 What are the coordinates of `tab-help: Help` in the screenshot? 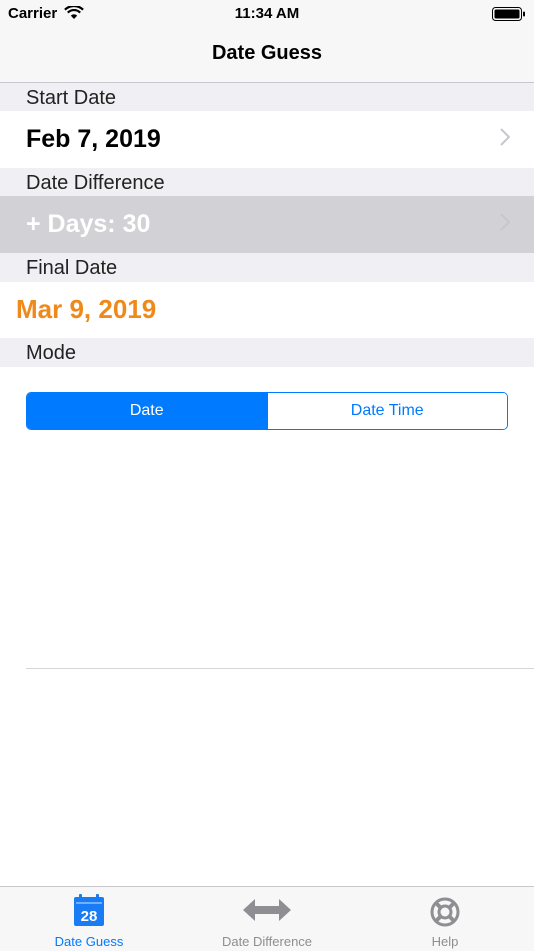 It's located at (445, 919).